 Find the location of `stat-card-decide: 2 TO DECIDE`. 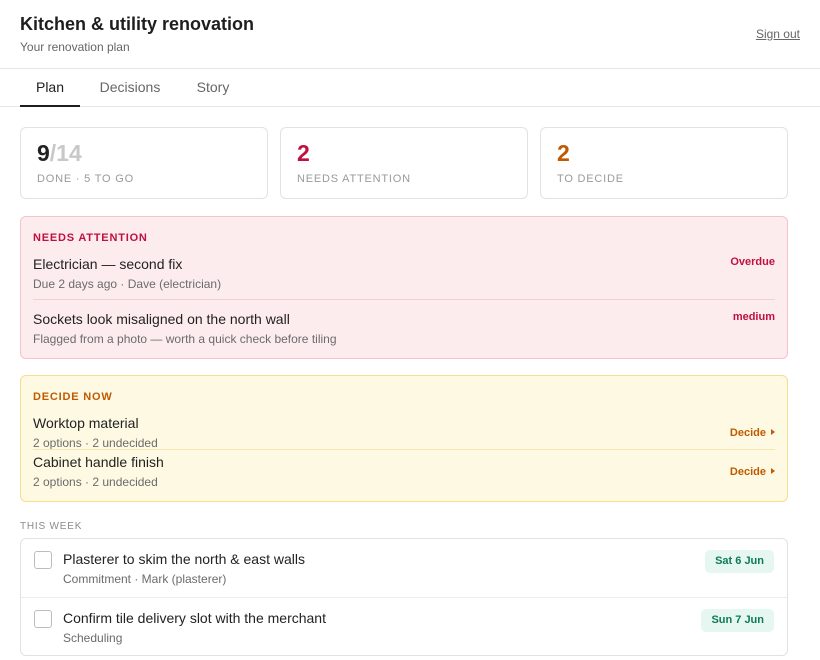

stat-card-decide: 2 TO DECIDE is located at coordinates (664, 163).